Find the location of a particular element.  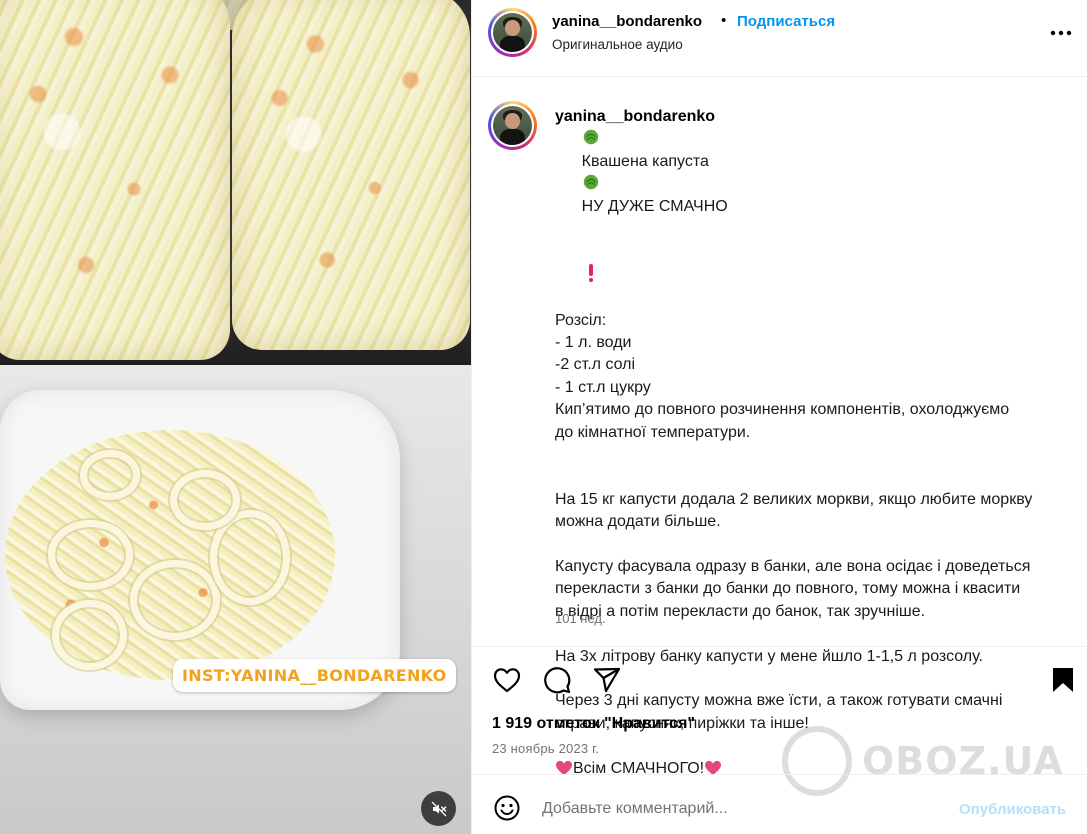

likes-count: 1 919 отметок "Нравится" is located at coordinates (593, 724).